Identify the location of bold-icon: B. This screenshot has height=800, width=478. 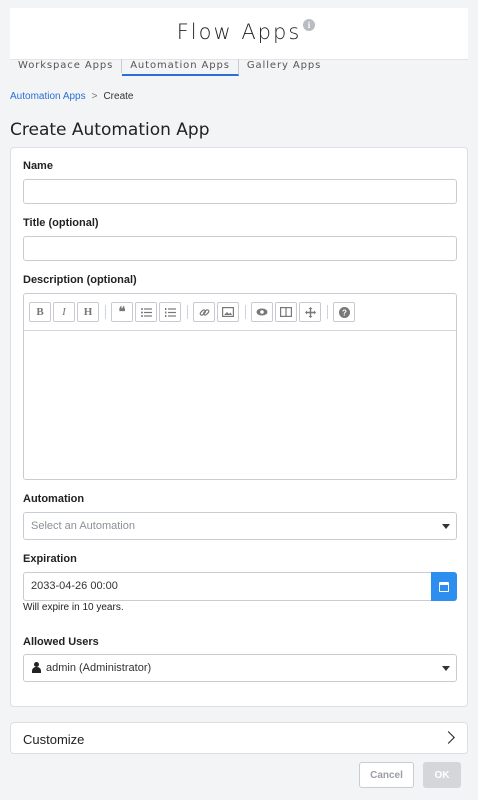
(40, 312).